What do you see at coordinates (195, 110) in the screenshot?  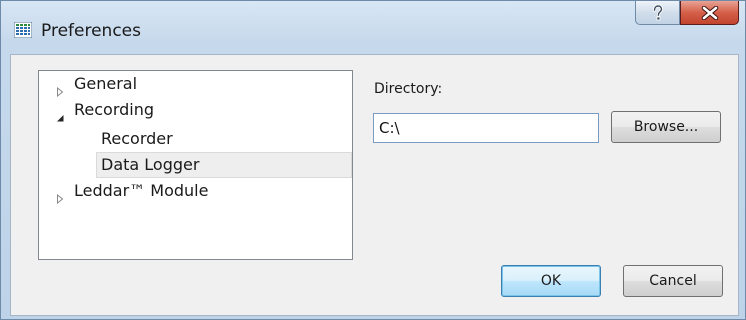 I see `tree-item-recording: Recording` at bounding box center [195, 110].